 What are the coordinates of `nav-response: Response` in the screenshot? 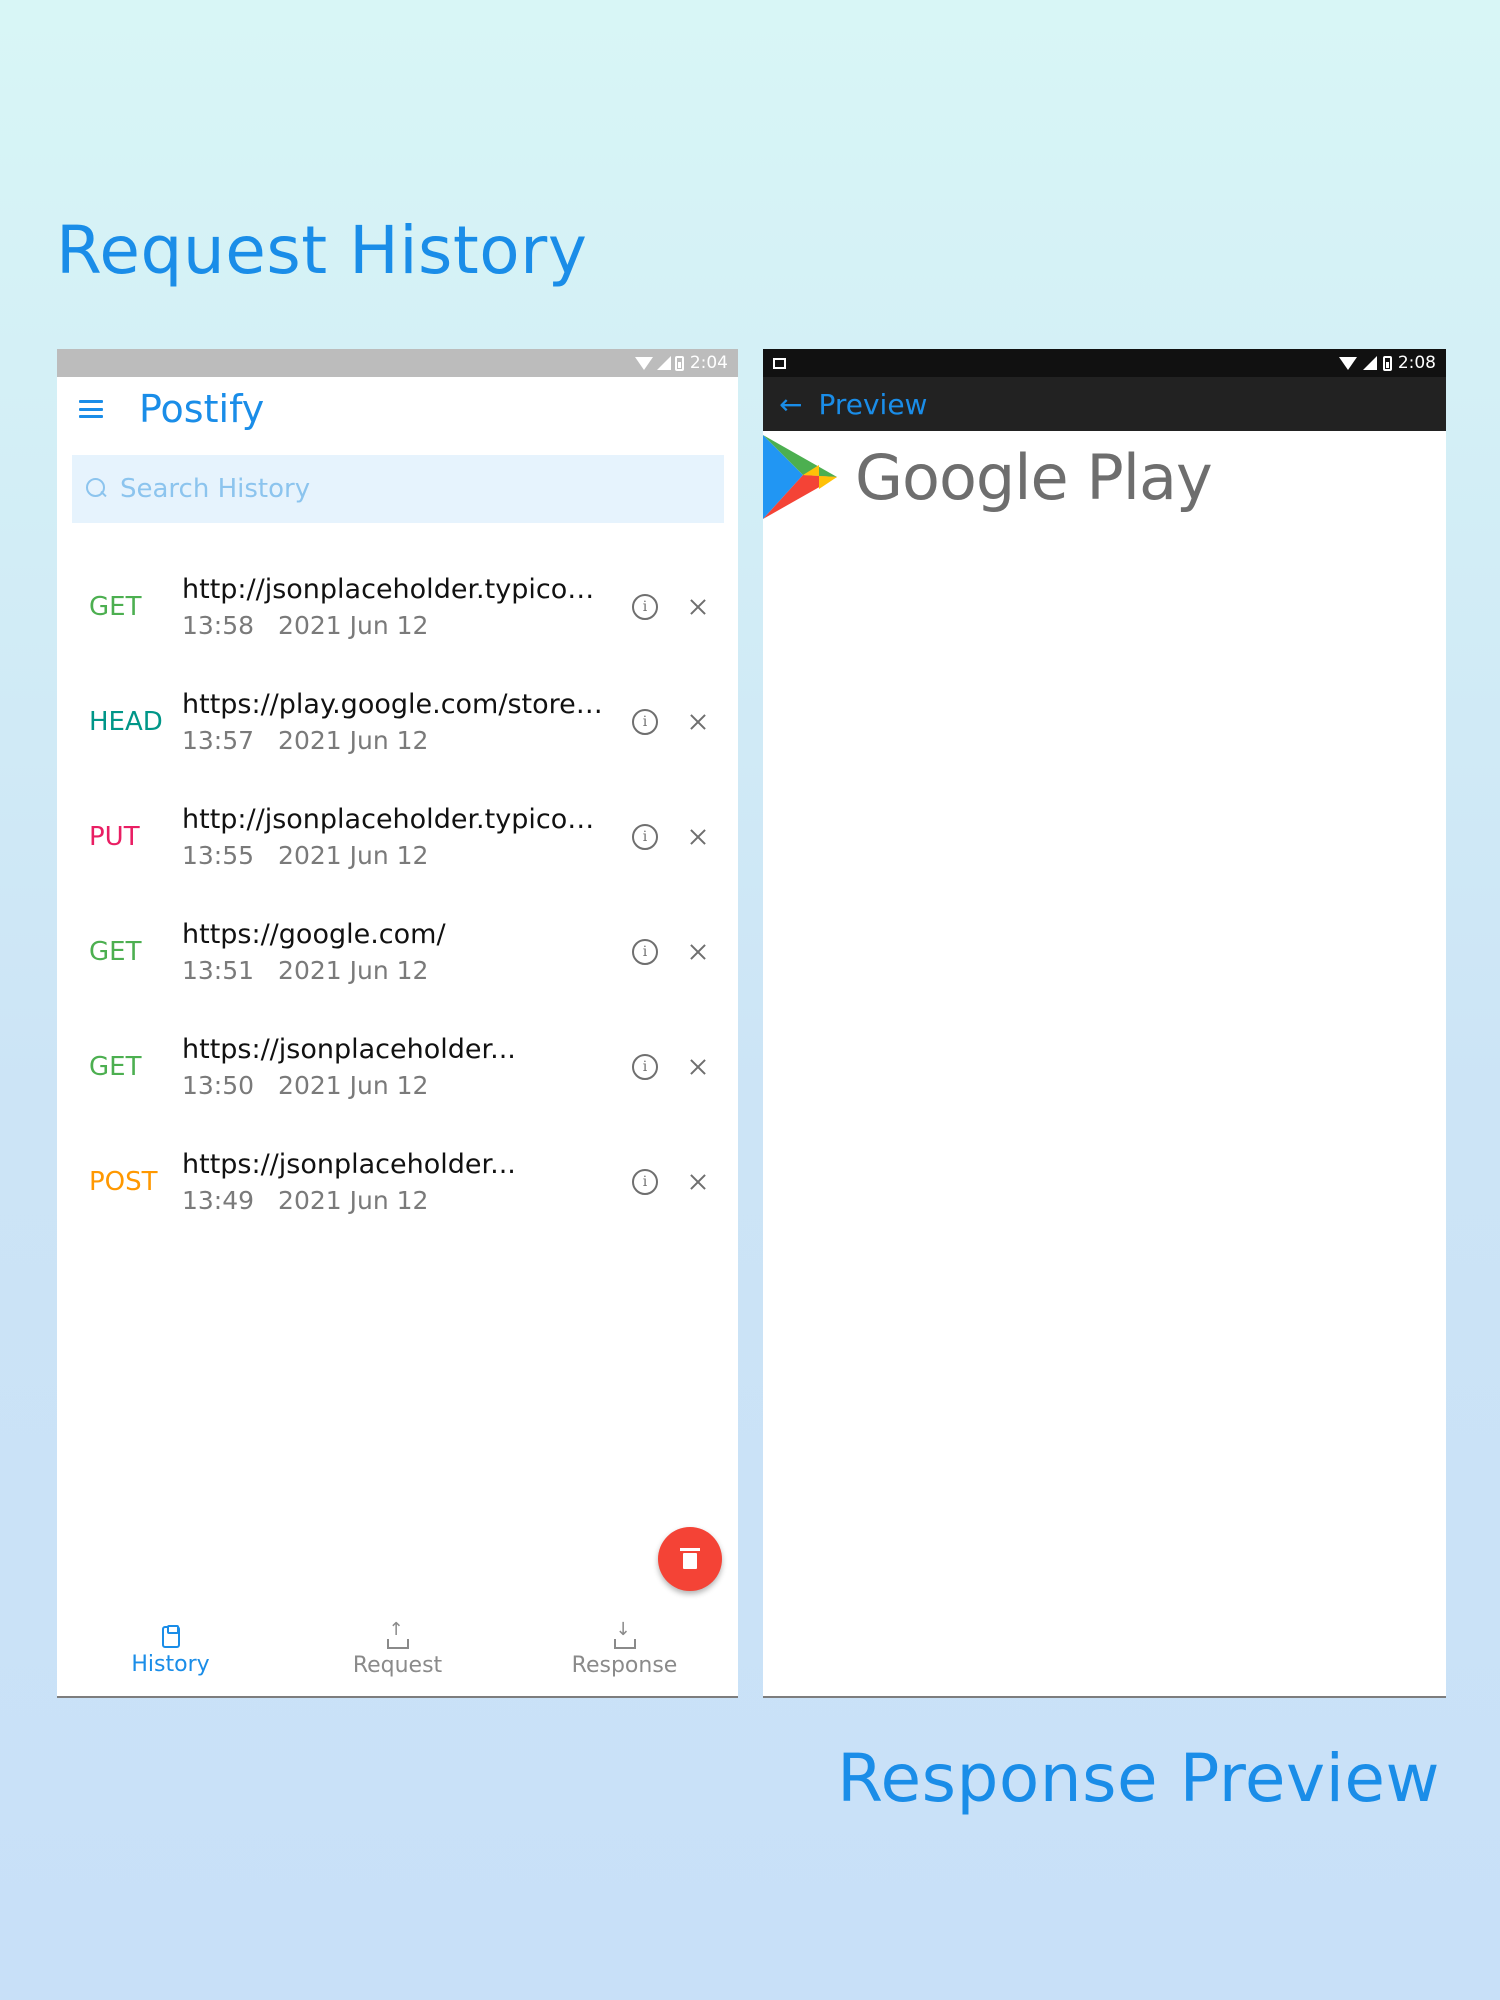 It's located at (624, 1651).